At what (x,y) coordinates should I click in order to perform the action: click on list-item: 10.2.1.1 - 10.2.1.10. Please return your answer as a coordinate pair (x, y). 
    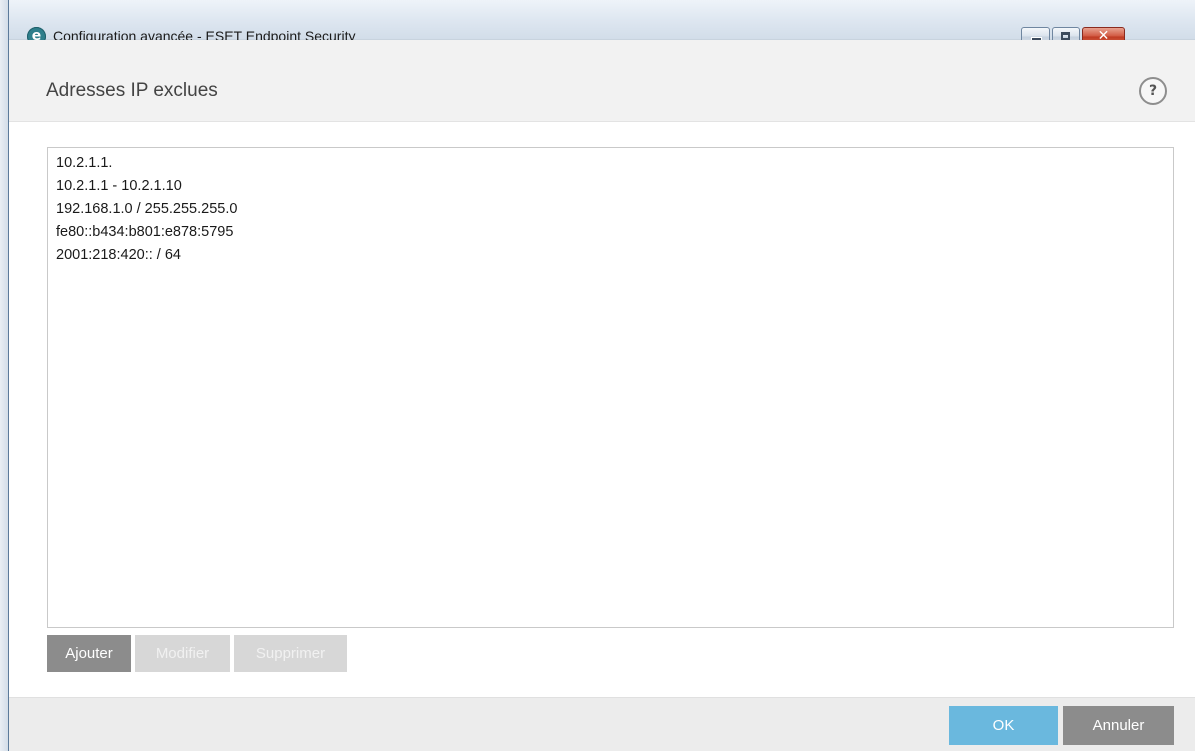
    Looking at the image, I should click on (614, 186).